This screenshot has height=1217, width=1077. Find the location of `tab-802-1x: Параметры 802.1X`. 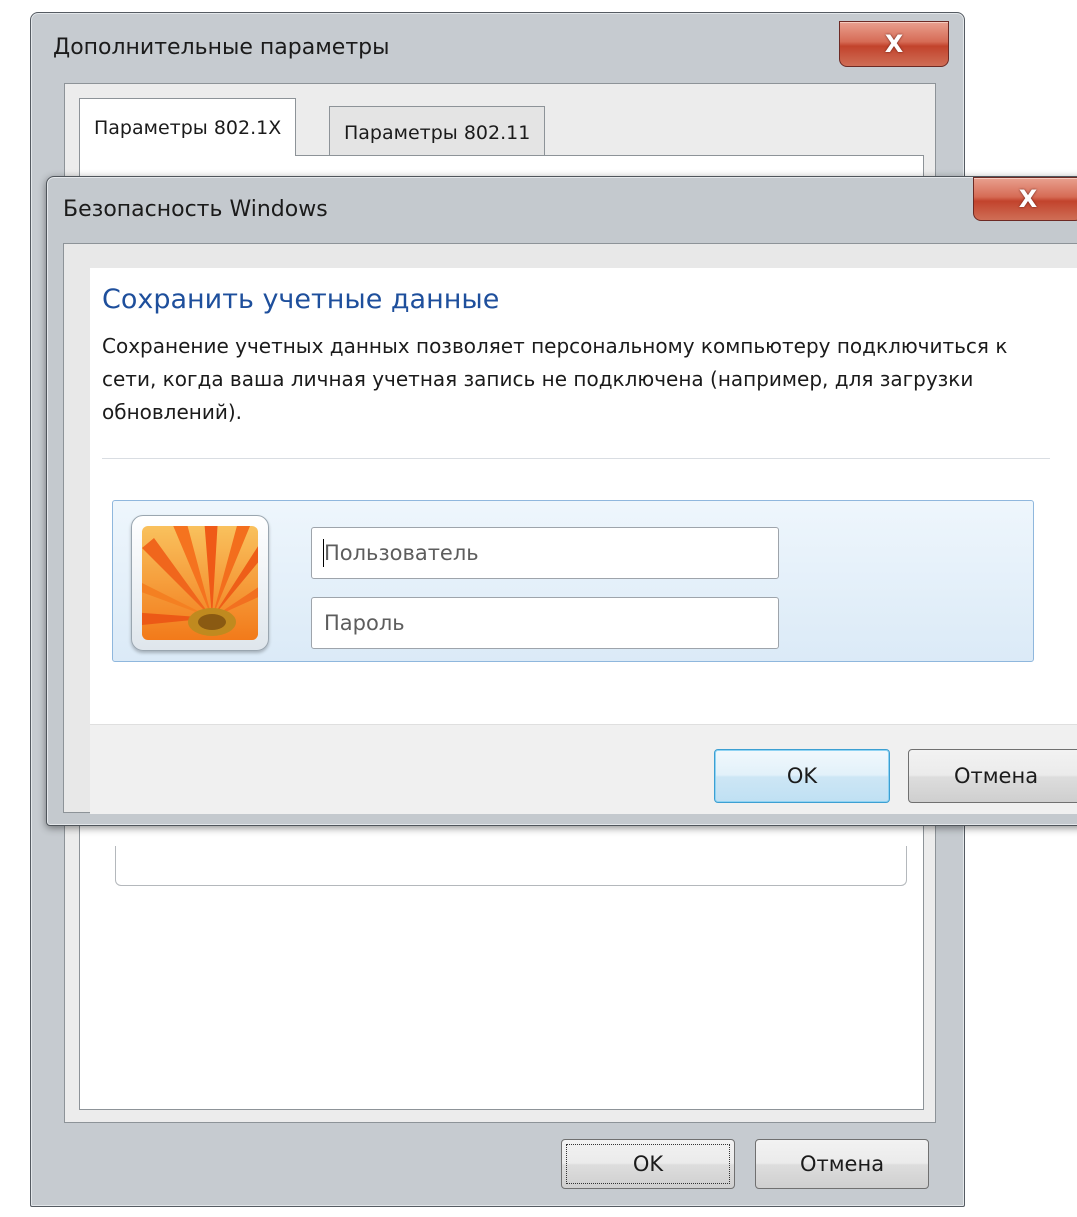

tab-802-1x: Параметры 802.1X is located at coordinates (188, 127).